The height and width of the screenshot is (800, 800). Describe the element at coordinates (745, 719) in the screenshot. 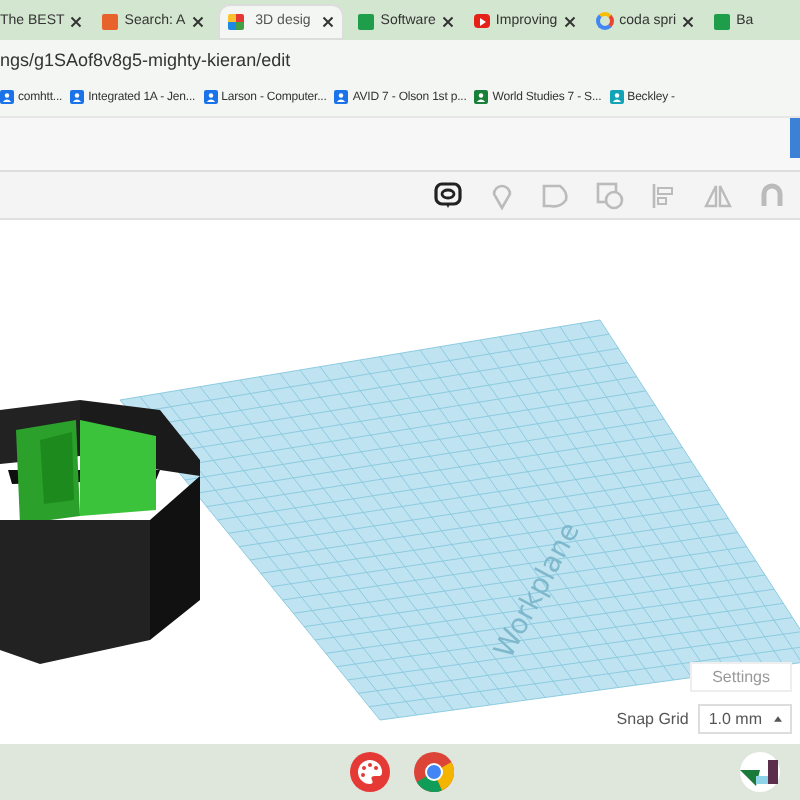

I see `snap-grid-dropdown: 1.0 mm` at that location.